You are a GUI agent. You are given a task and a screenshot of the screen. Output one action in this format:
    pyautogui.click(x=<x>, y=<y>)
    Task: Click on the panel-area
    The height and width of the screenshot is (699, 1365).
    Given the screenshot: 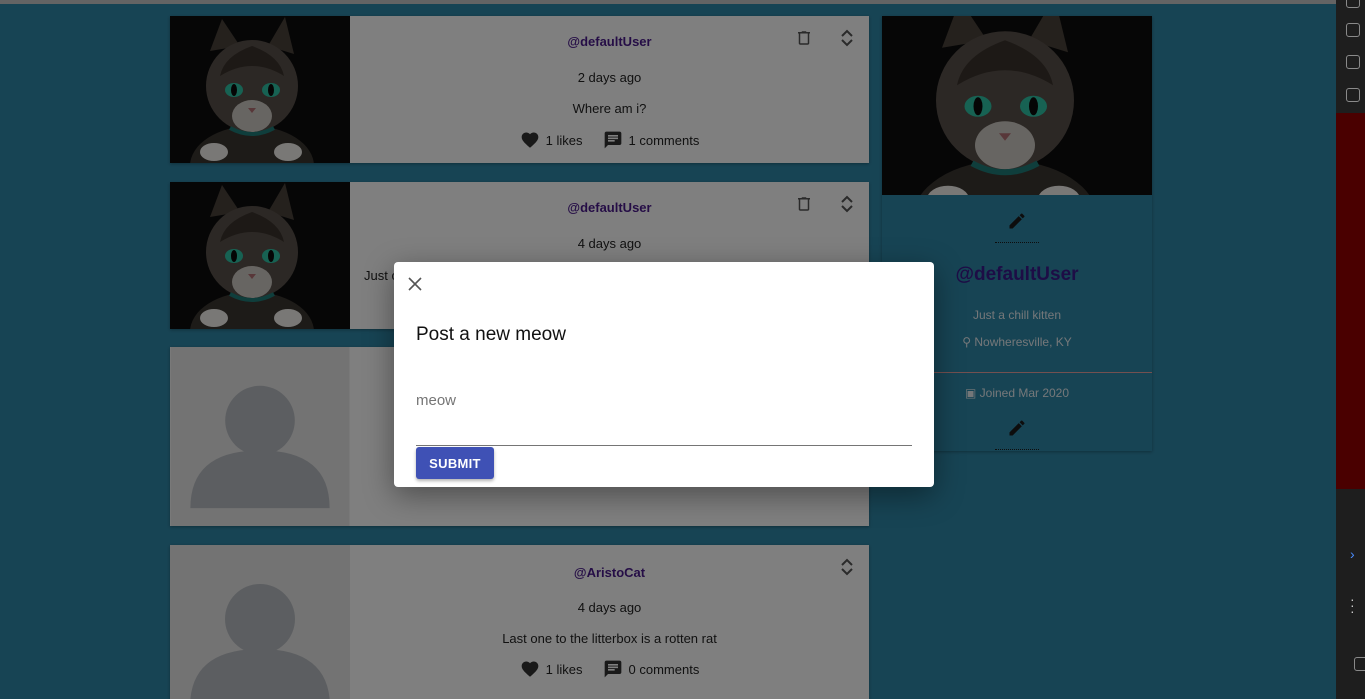 What is the action you would take?
    pyautogui.click(x=1350, y=301)
    